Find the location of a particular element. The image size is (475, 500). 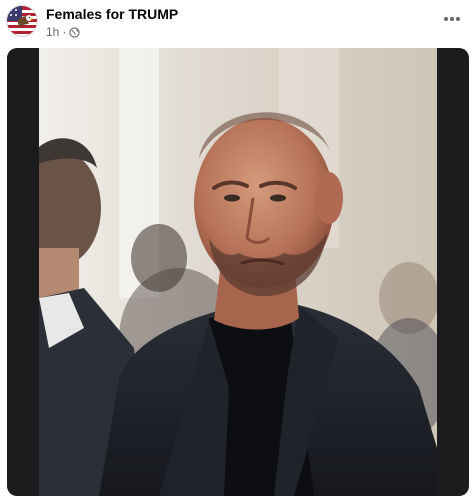

eagle-flag-avatar-icon is located at coordinates (22, 21).